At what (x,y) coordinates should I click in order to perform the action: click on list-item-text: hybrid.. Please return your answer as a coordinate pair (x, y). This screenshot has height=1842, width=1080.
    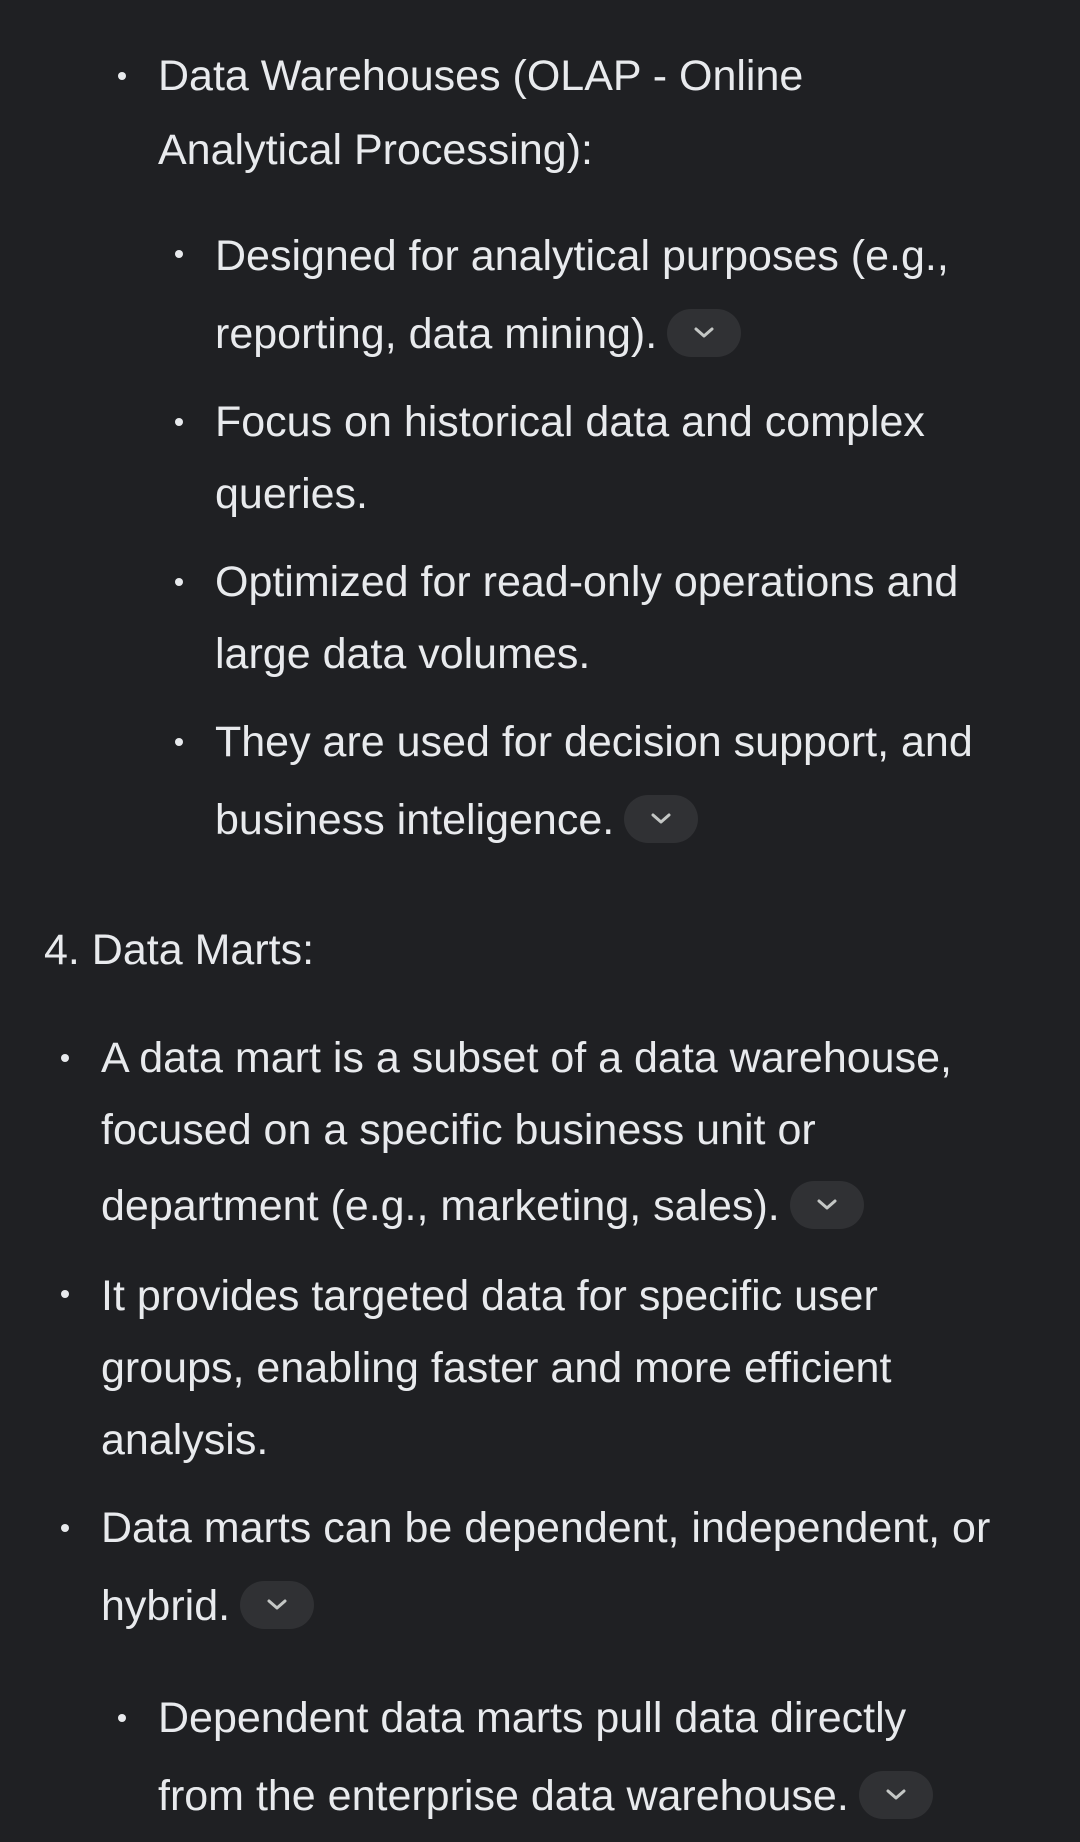
    Looking at the image, I should click on (208, 1606).